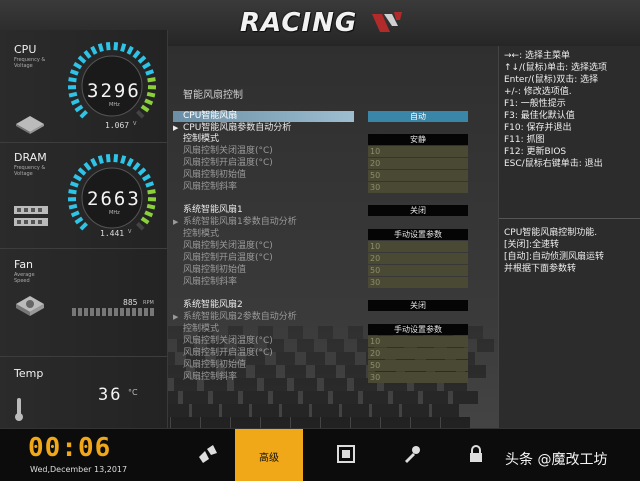 This screenshot has width=640, height=481. Describe the element at coordinates (263, 116) in the screenshot. I see `setting-label: CPU智能风扇` at that location.